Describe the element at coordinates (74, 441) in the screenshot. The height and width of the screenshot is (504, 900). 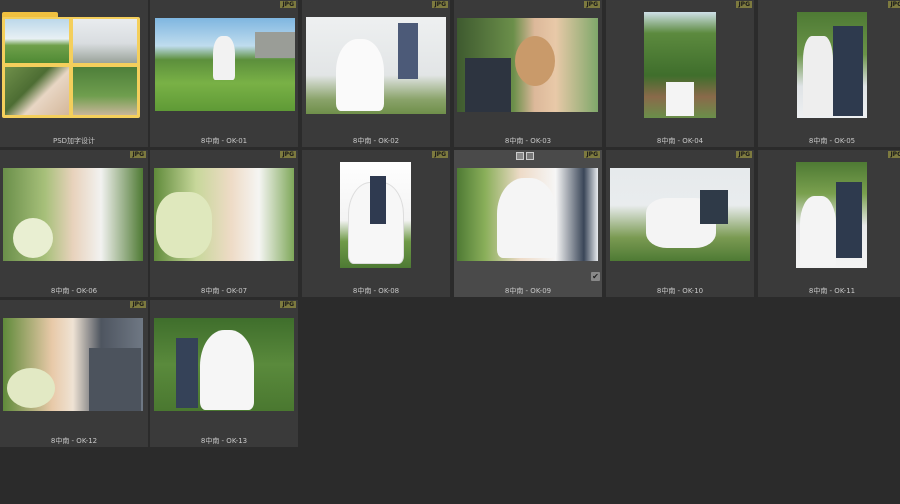
I see `file-name: 8中南 - OK-12` at that location.